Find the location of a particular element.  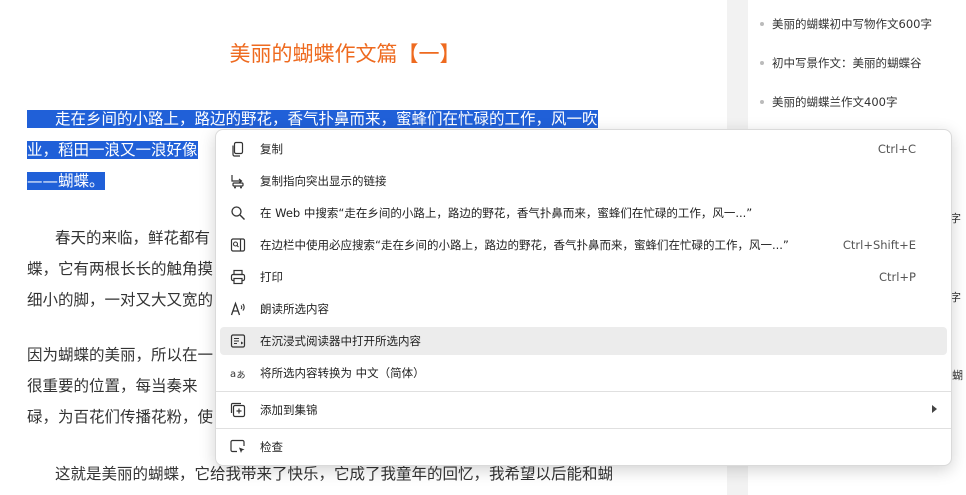

immersive-reader-icon is located at coordinates (238, 341).